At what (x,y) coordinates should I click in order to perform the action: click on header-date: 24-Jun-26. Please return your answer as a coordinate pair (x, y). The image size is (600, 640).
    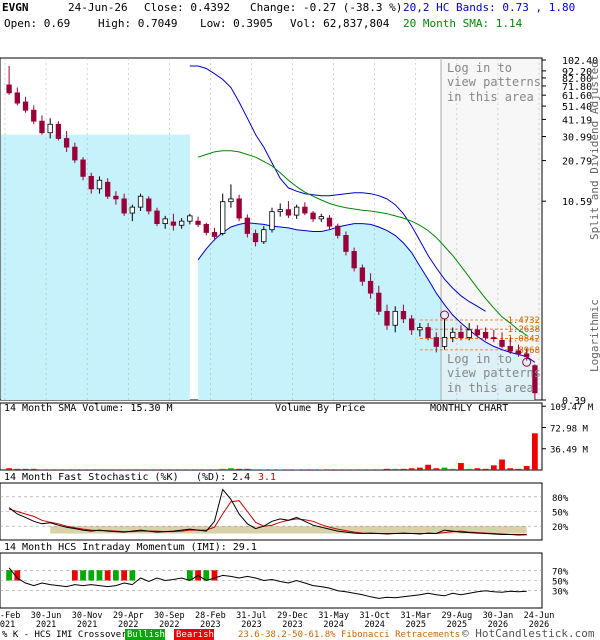
    Looking at the image, I should click on (98, 7).